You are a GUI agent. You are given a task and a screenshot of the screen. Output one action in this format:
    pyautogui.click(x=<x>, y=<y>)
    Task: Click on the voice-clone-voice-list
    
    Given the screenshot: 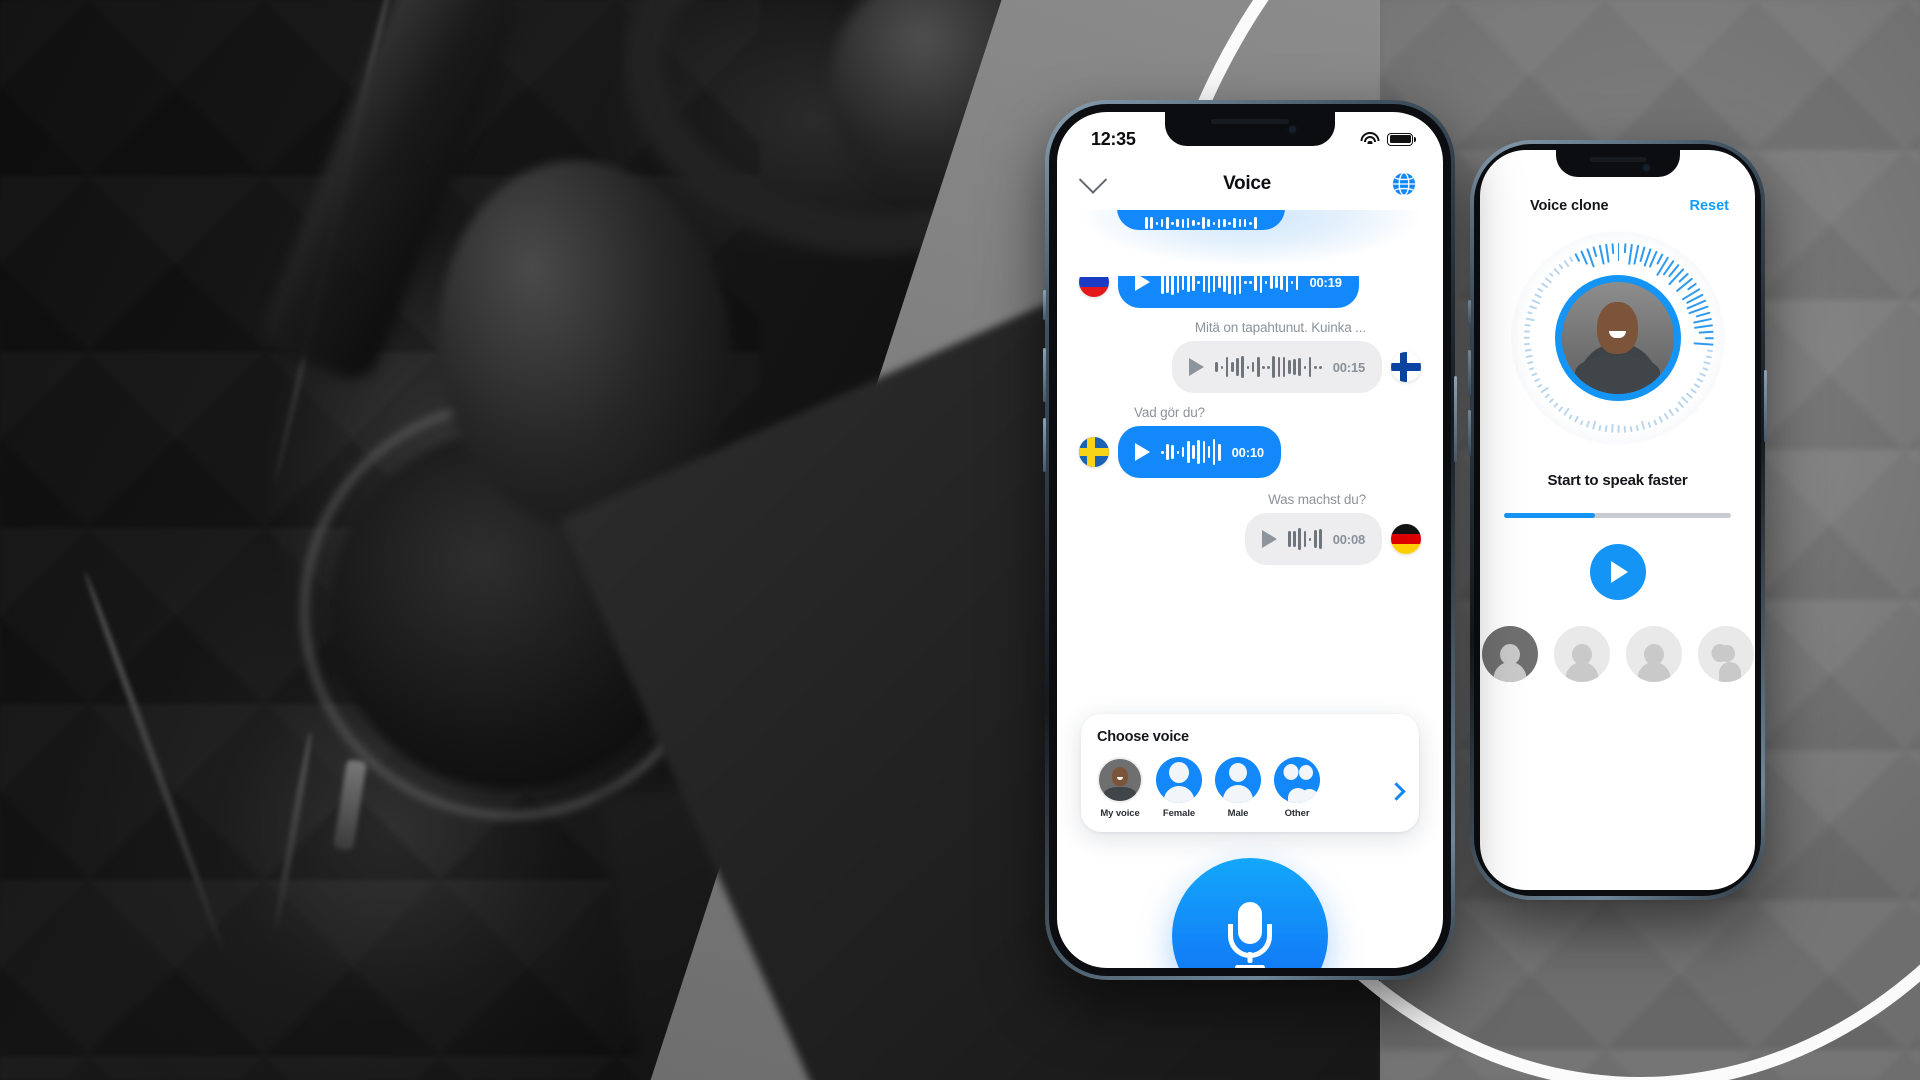 What is the action you would take?
    pyautogui.click(x=1617, y=654)
    